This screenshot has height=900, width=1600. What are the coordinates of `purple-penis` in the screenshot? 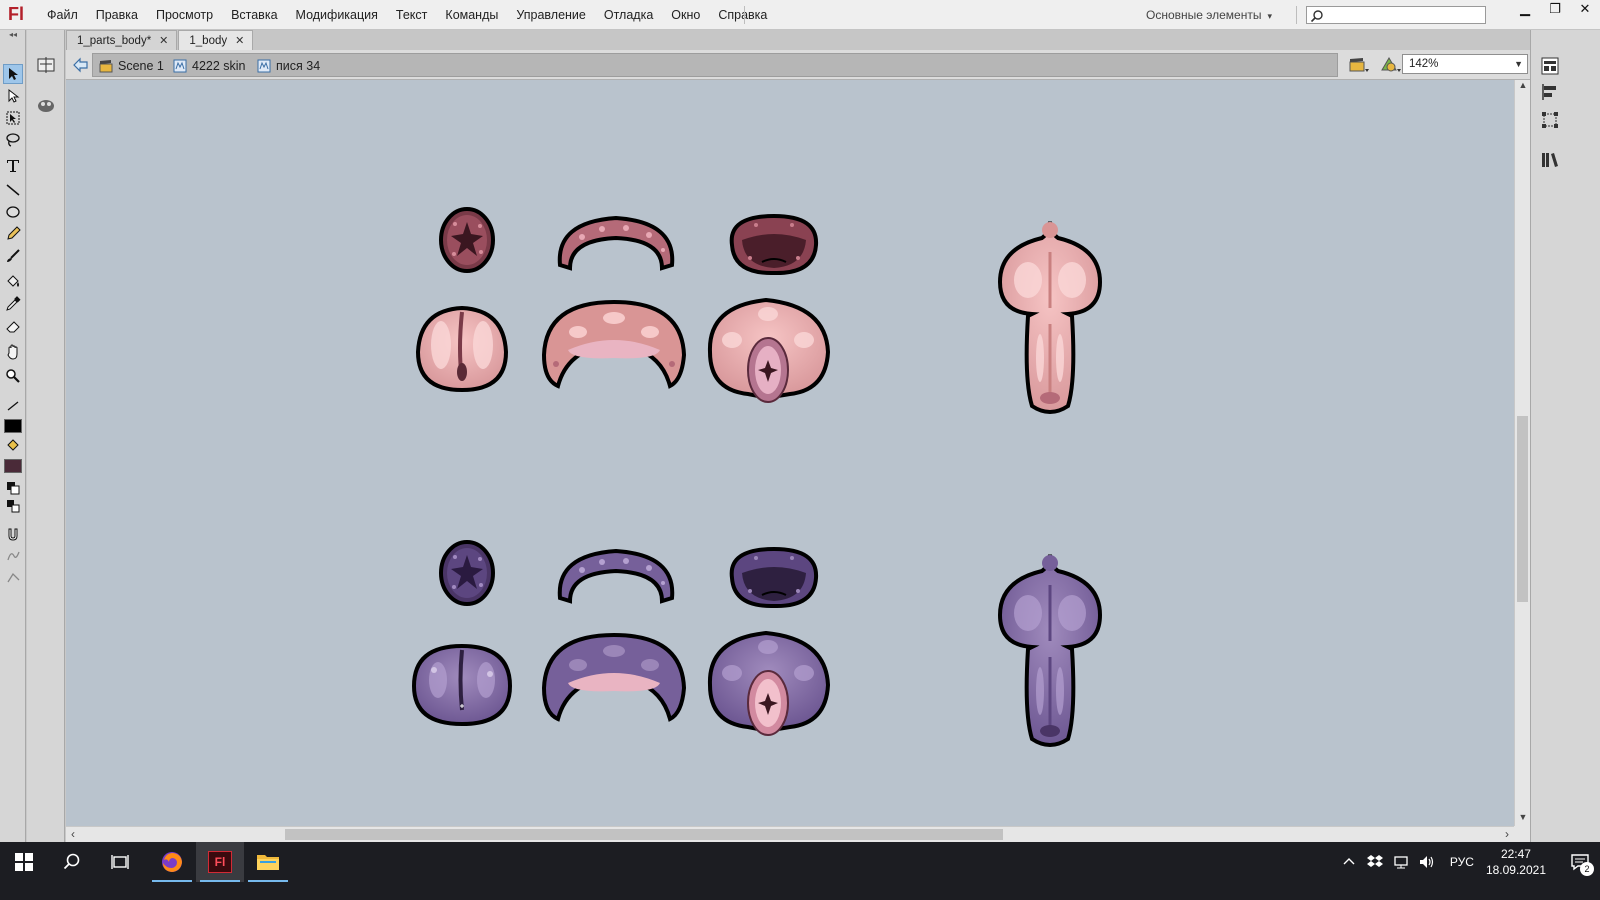 It's located at (1050, 650).